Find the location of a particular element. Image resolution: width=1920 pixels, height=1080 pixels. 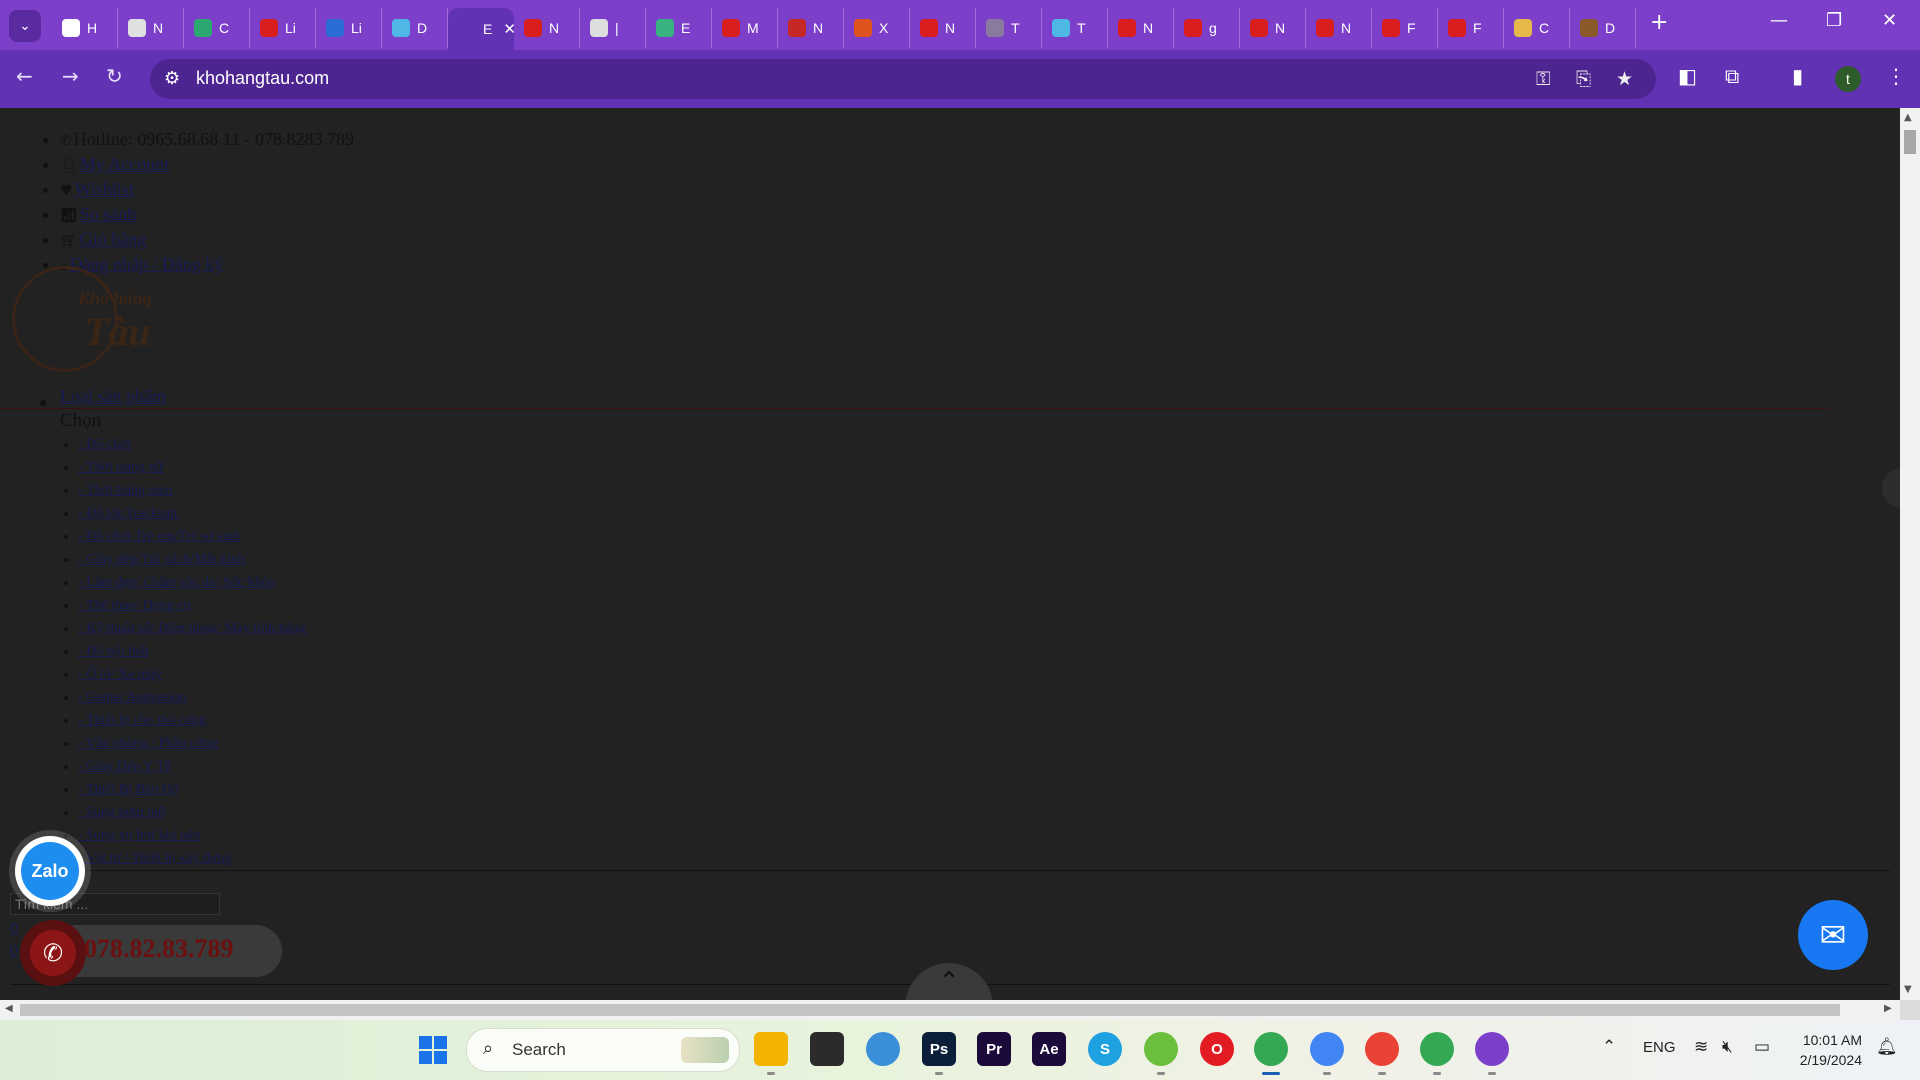

extension-cc-icon: ◧ is located at coordinates (1687, 76).